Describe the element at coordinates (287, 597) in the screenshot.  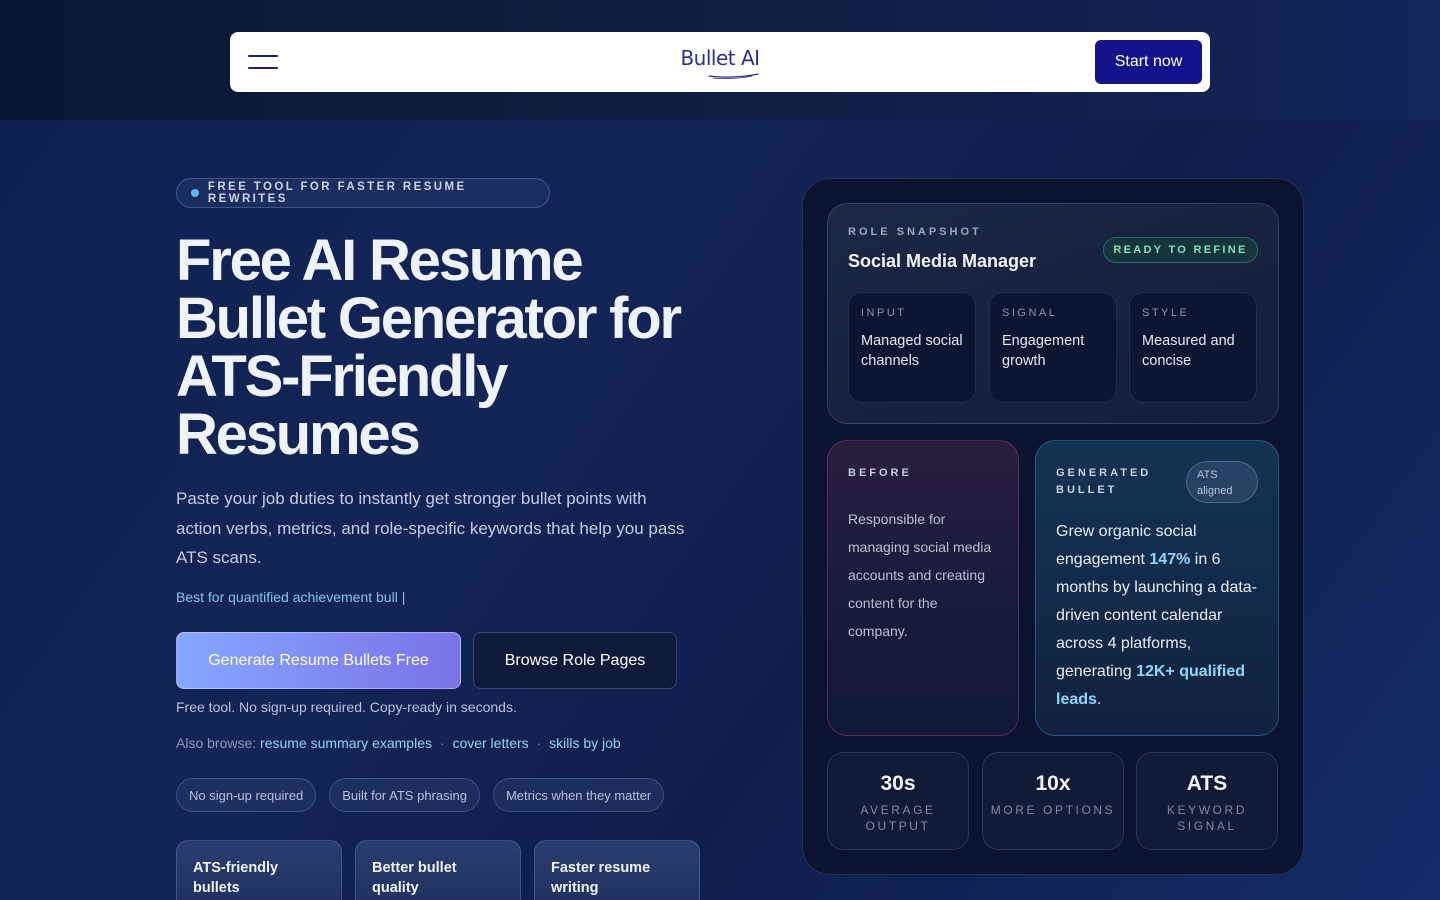
I see `typed-text: Best for quantified achievement bull` at that location.